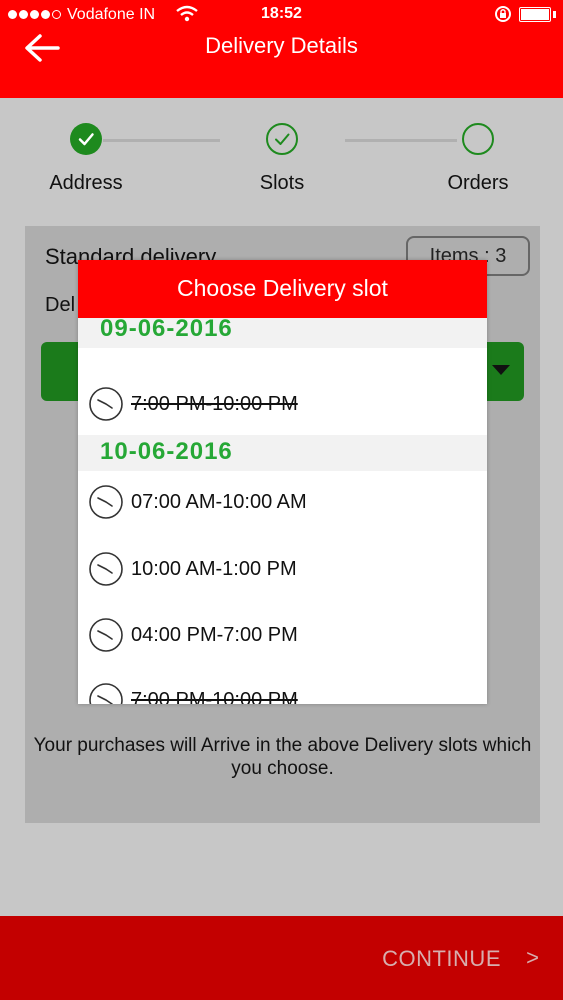 The height and width of the screenshot is (1000, 563). I want to click on step-label-orders: Orders, so click(478, 183).